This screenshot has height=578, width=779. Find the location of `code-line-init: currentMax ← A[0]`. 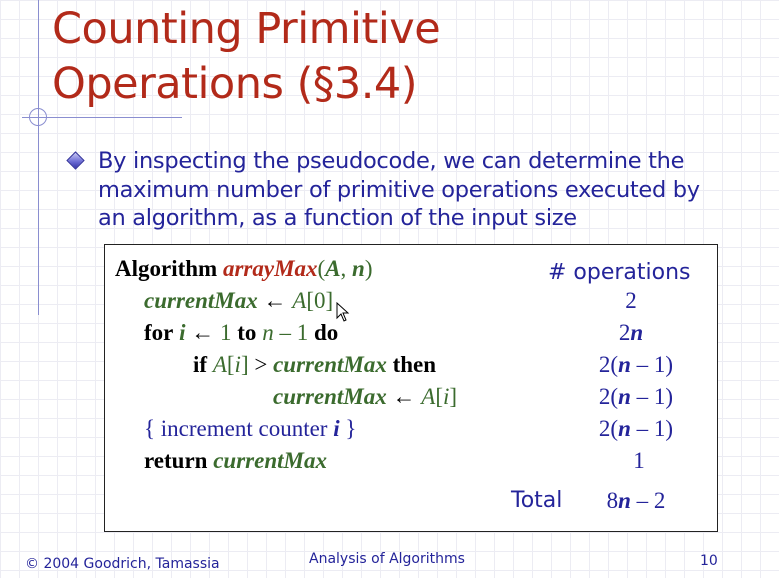

code-line-init: currentMax ← A[0] is located at coordinates (238, 301).